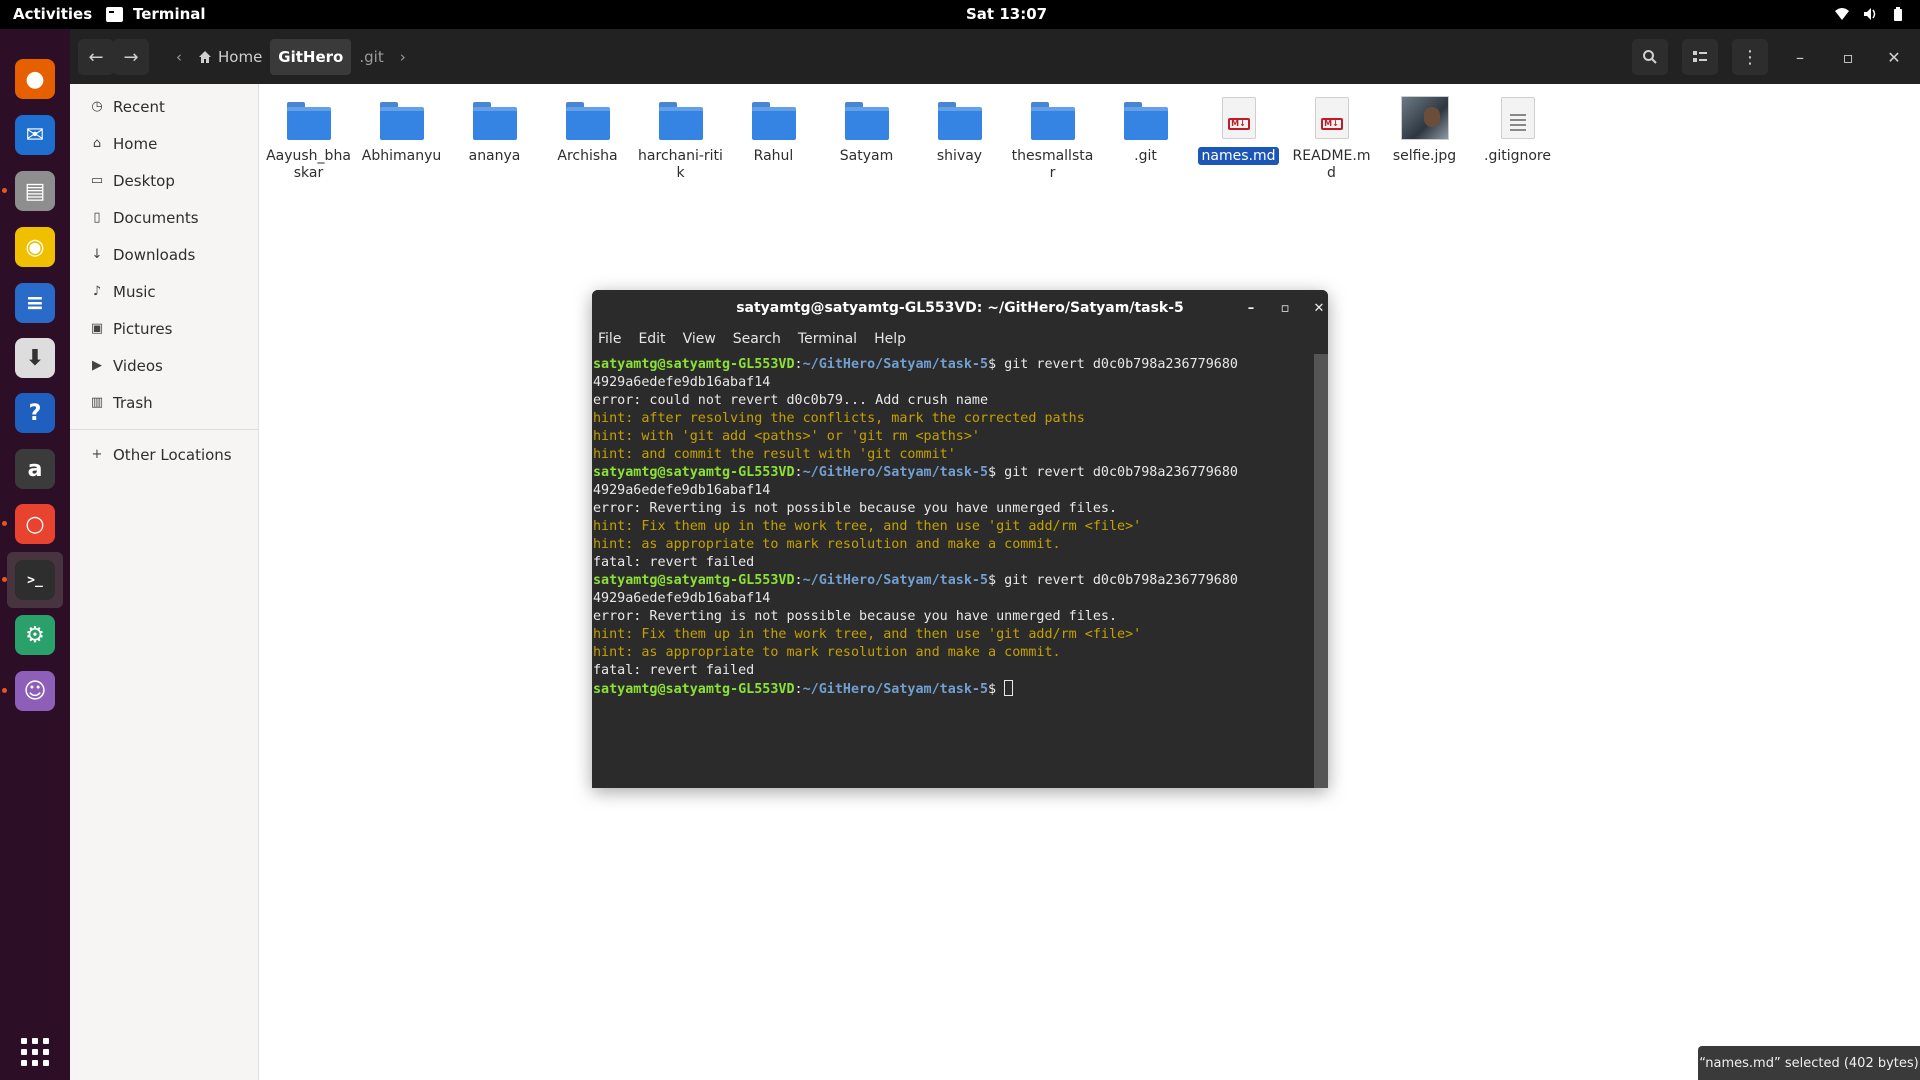 The width and height of the screenshot is (1920, 1080). Describe the element at coordinates (35, 135) in the screenshot. I see `dock-item-thunderbird: ✉` at that location.